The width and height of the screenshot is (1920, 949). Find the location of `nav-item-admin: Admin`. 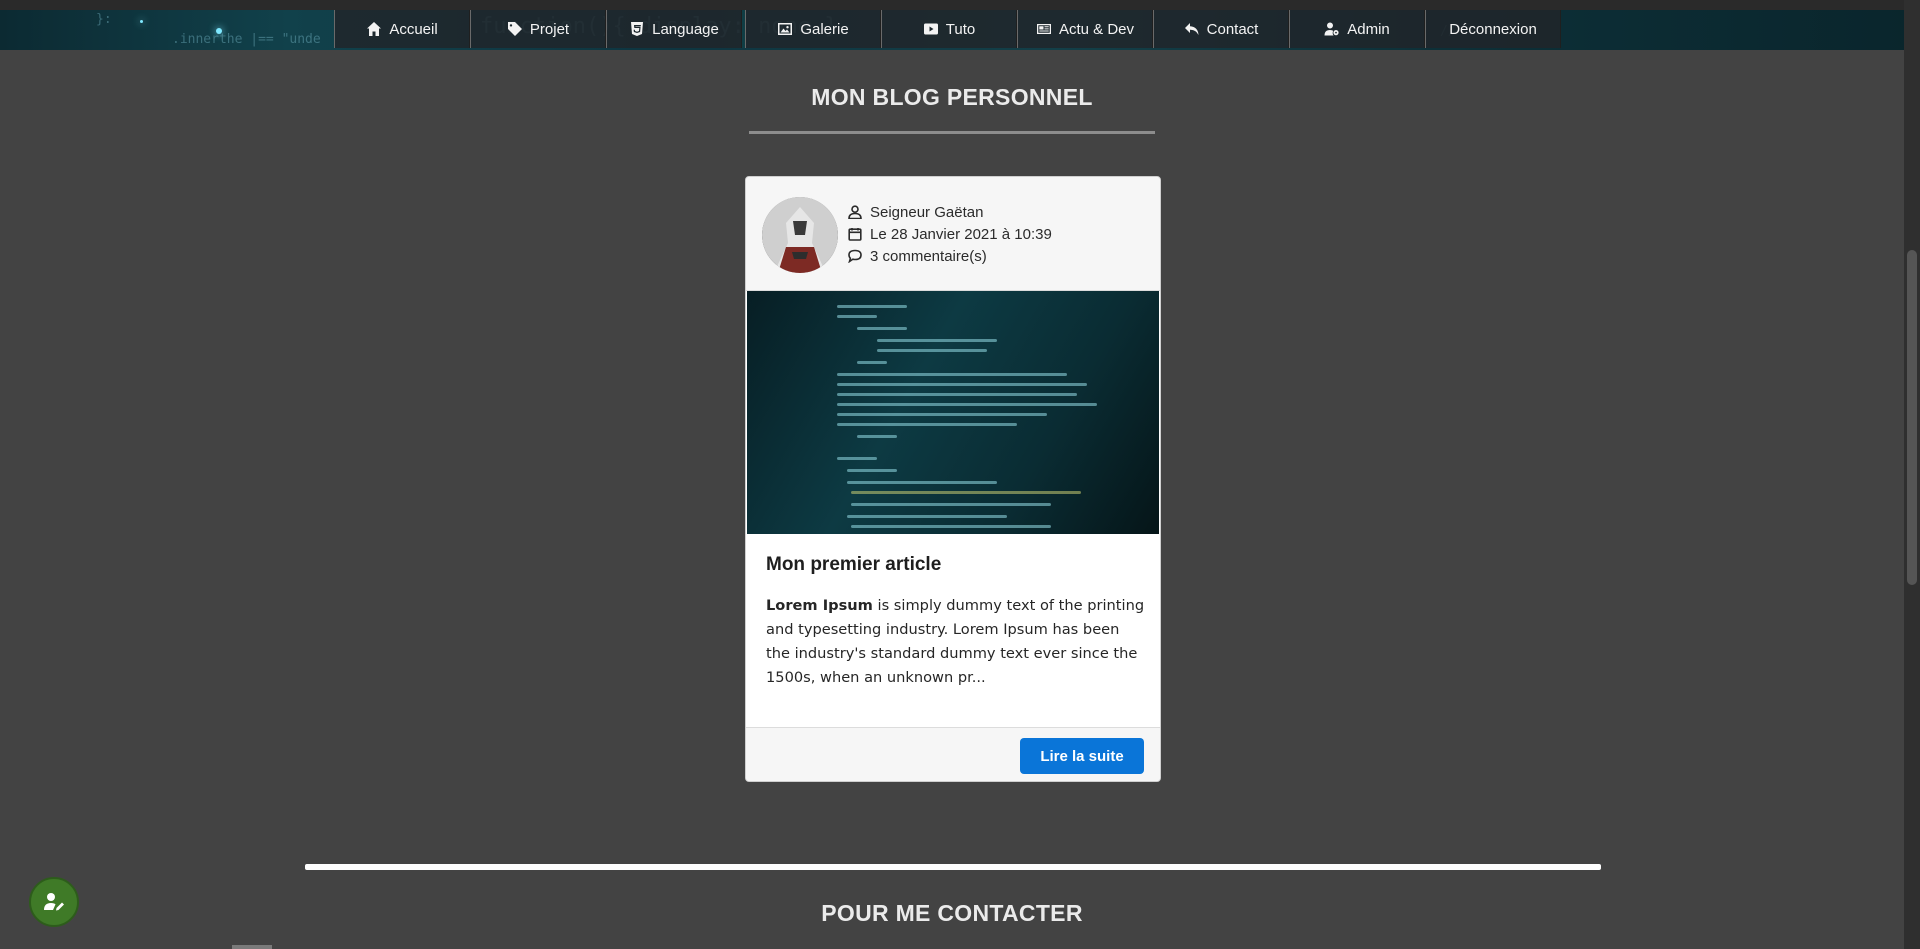

nav-item-admin: Admin is located at coordinates (1357, 29).